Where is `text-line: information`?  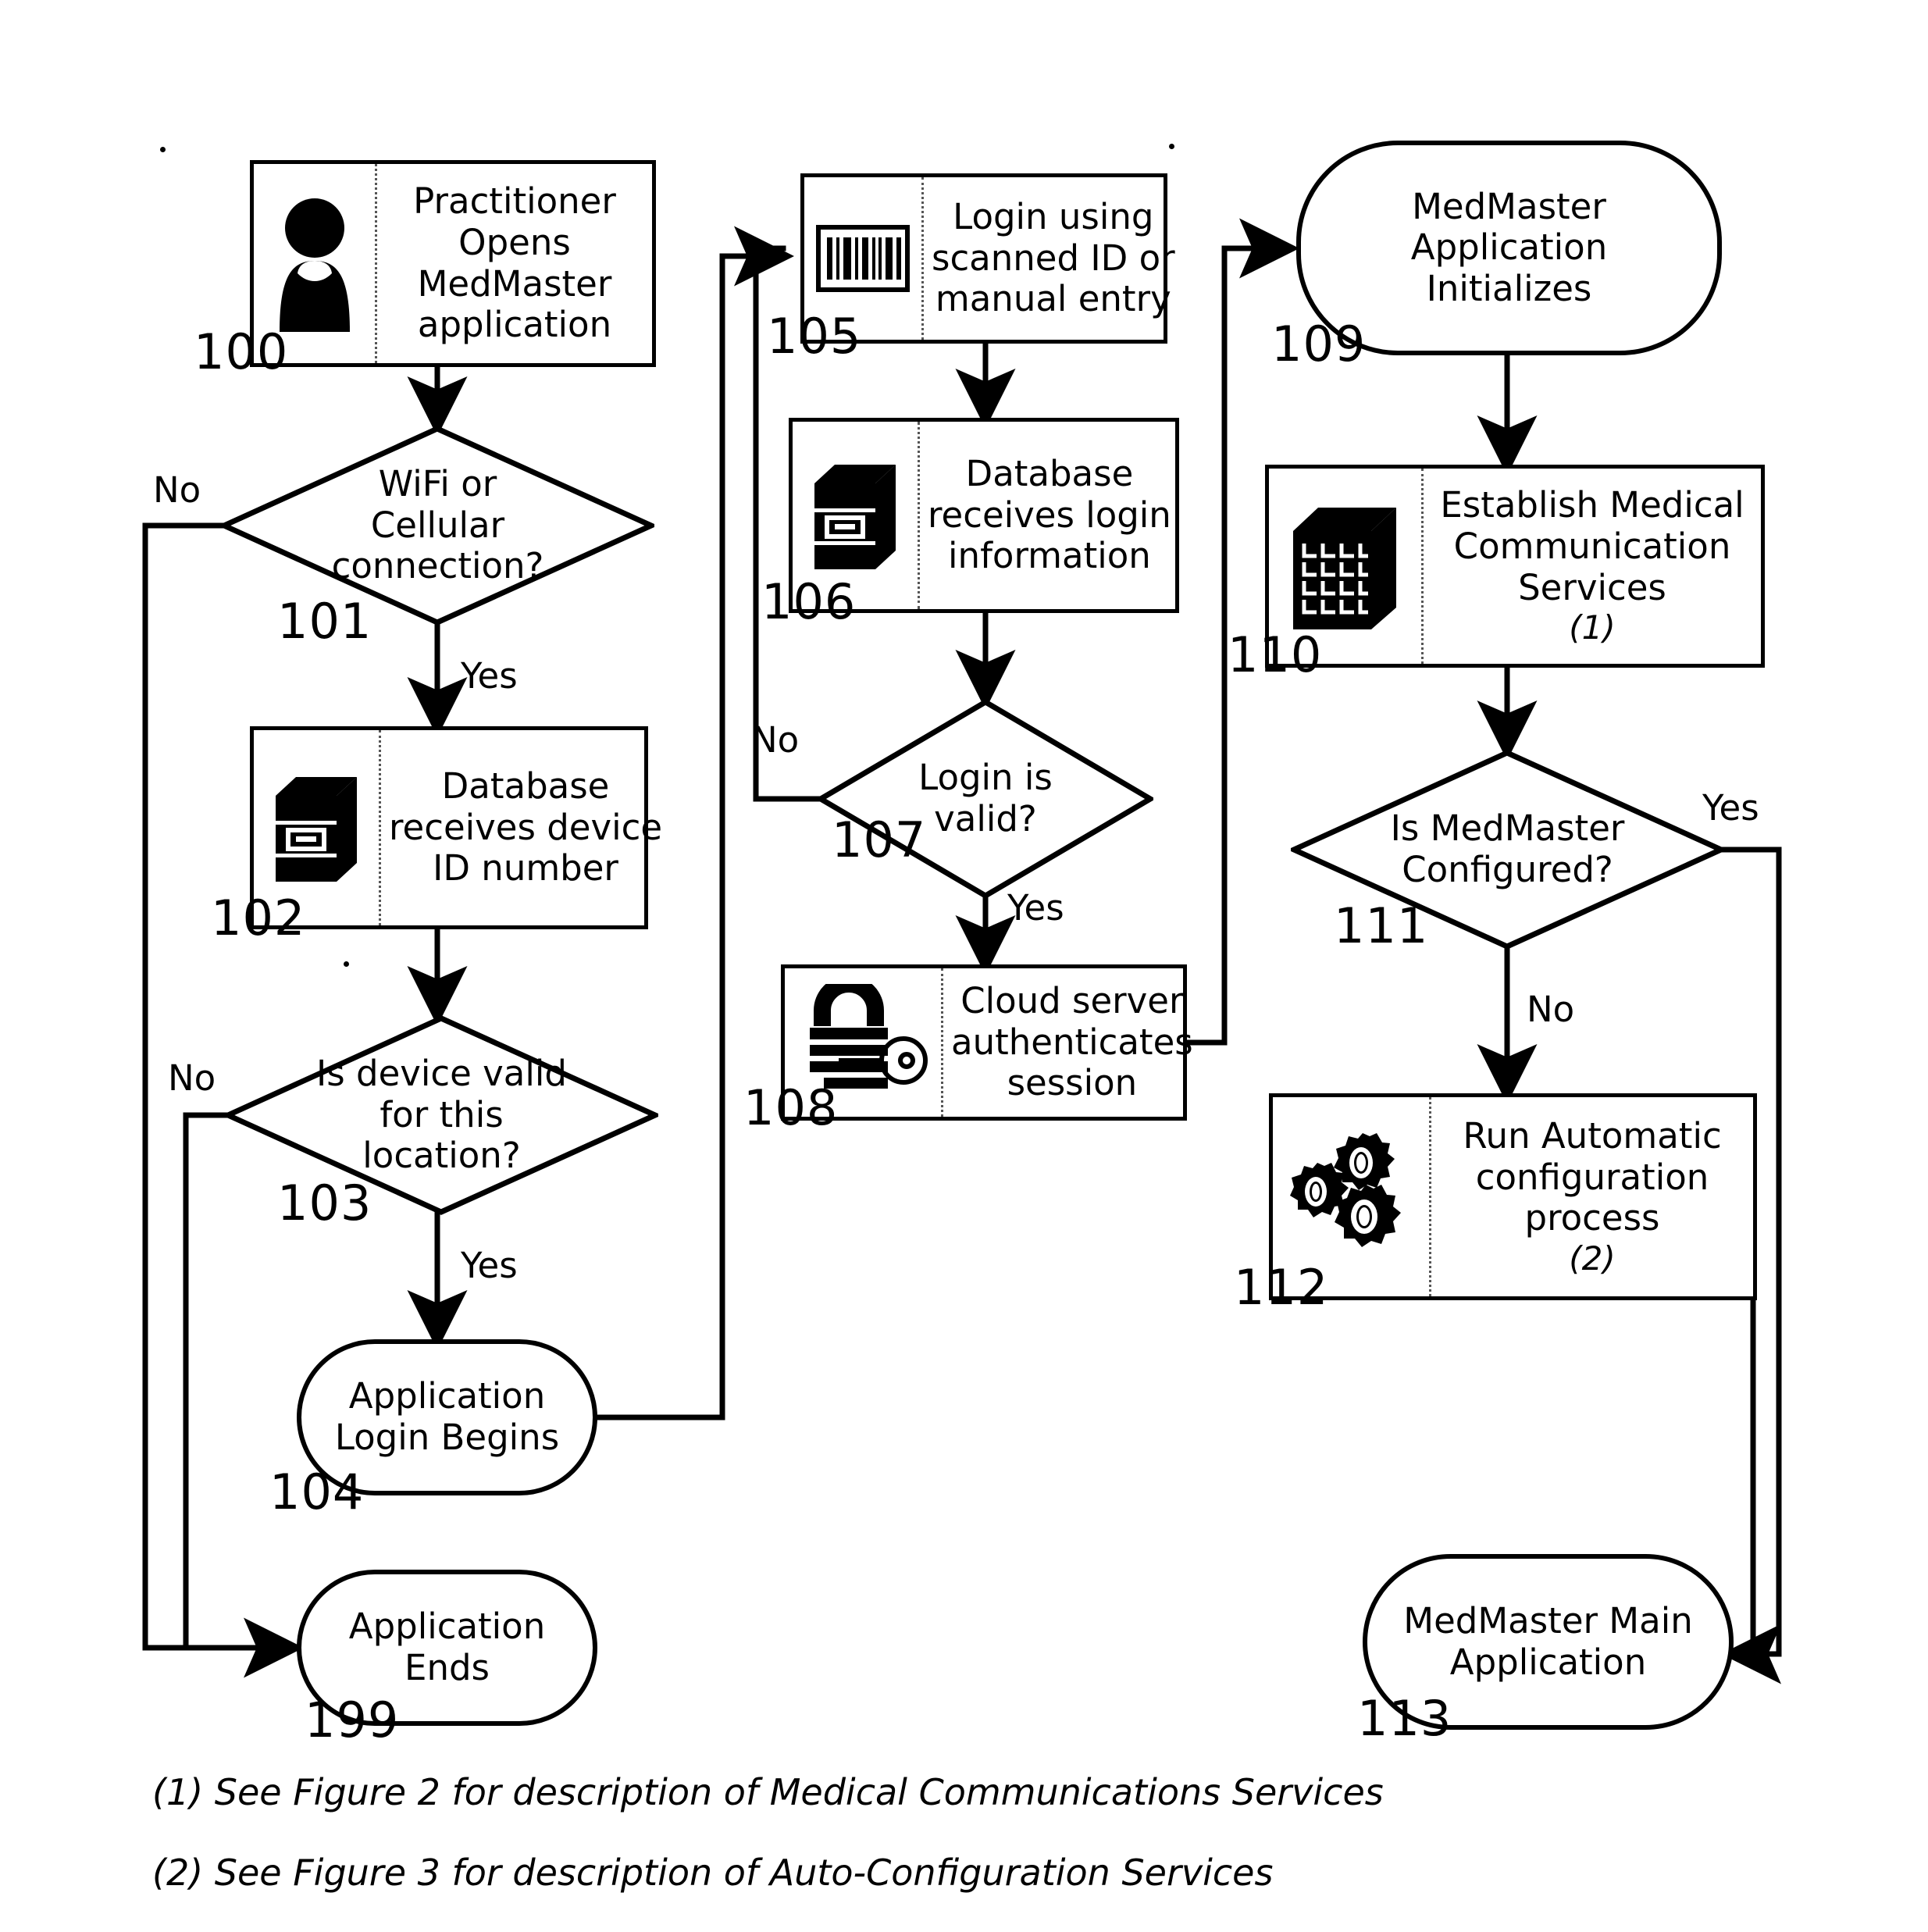 text-line: information is located at coordinates (1049, 556).